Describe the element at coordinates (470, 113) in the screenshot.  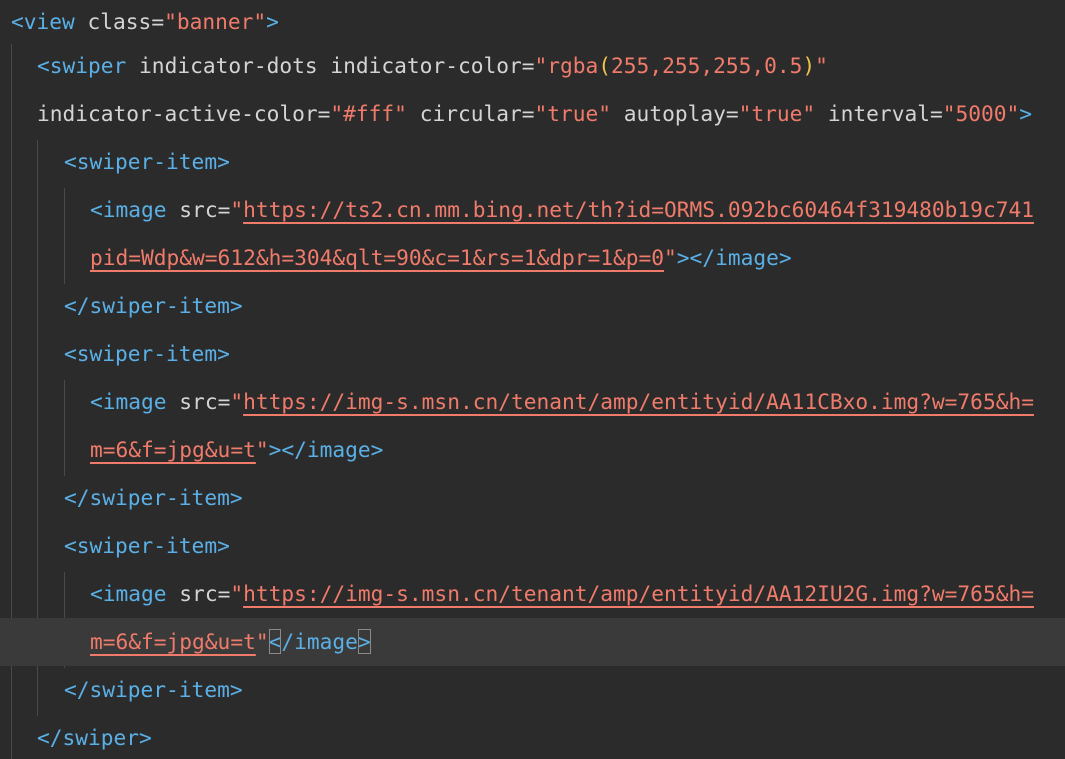
I see `code-token: circular=` at that location.